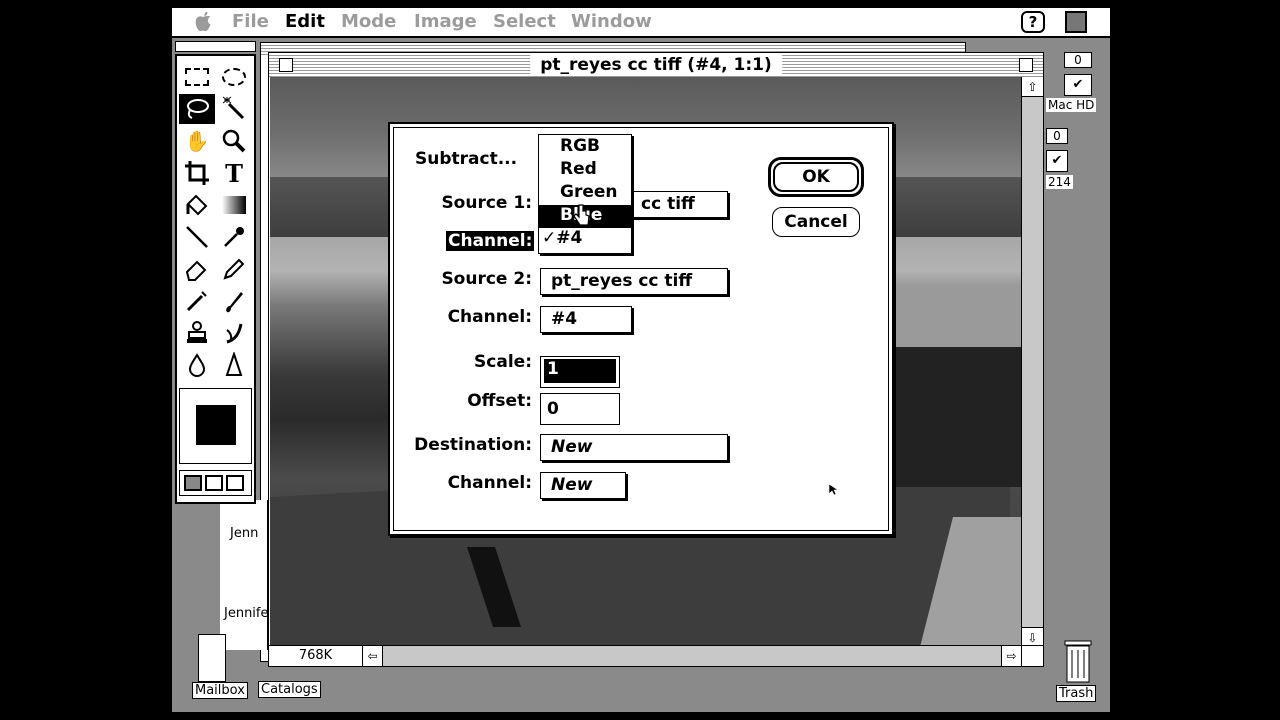  What do you see at coordinates (203, 21) in the screenshot?
I see `apple-menu-icon` at bounding box center [203, 21].